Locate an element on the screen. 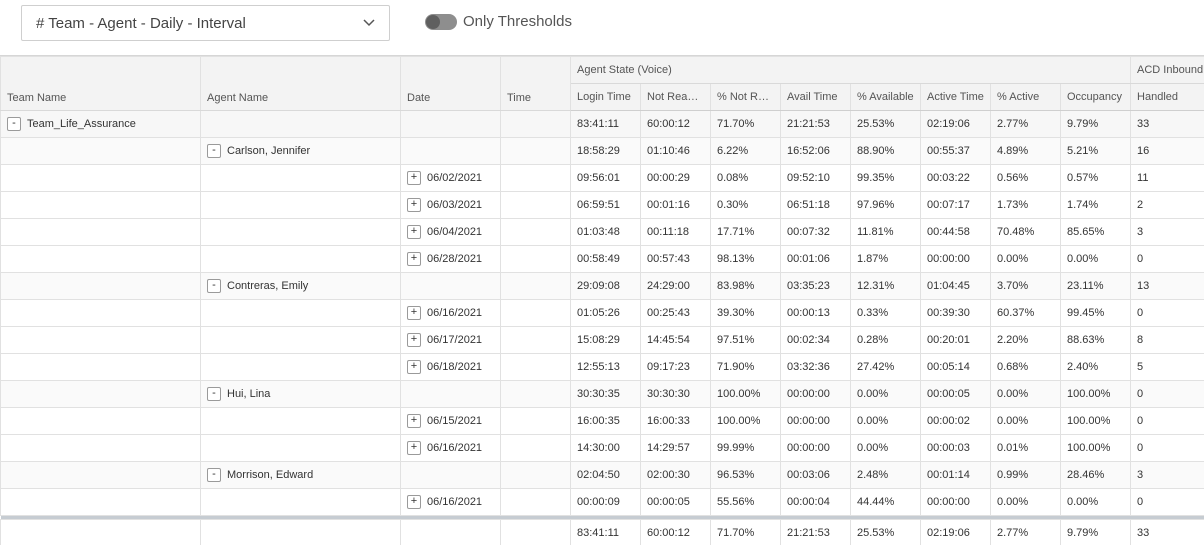 The width and height of the screenshot is (1204, 545). report-selector-dropdown: # Team - Agent - Daily - Interval is located at coordinates (205, 23).